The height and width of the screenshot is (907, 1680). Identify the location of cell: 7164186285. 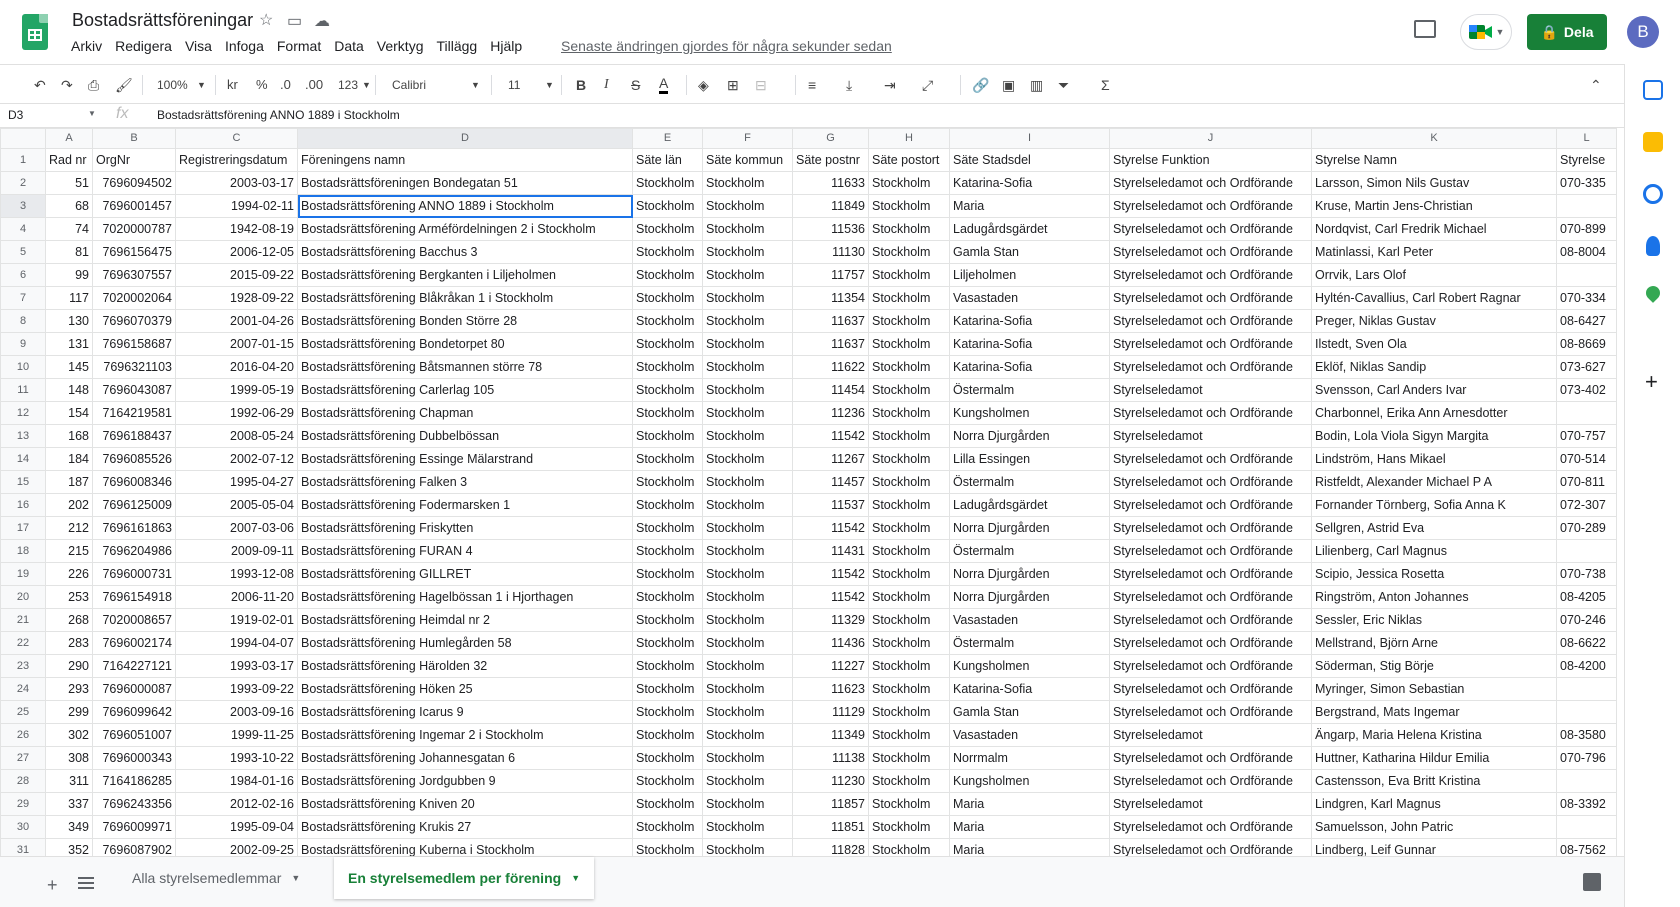
(134, 781).